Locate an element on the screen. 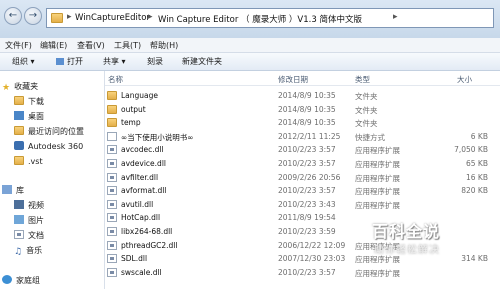  file-name: SDL.dll is located at coordinates (134, 259).